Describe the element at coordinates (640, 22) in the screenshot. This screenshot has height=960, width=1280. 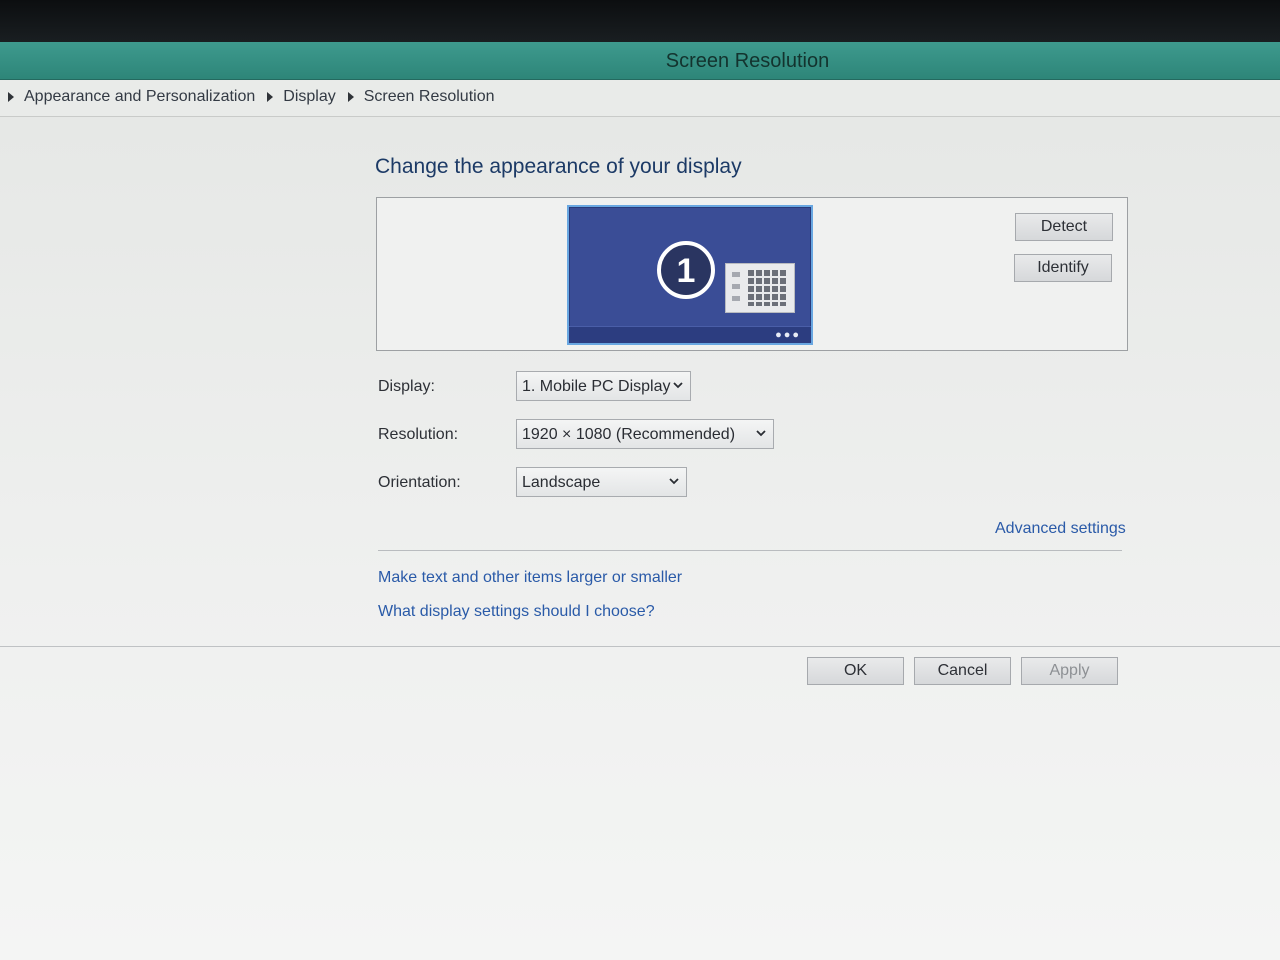
I see `screen-bezel` at that location.